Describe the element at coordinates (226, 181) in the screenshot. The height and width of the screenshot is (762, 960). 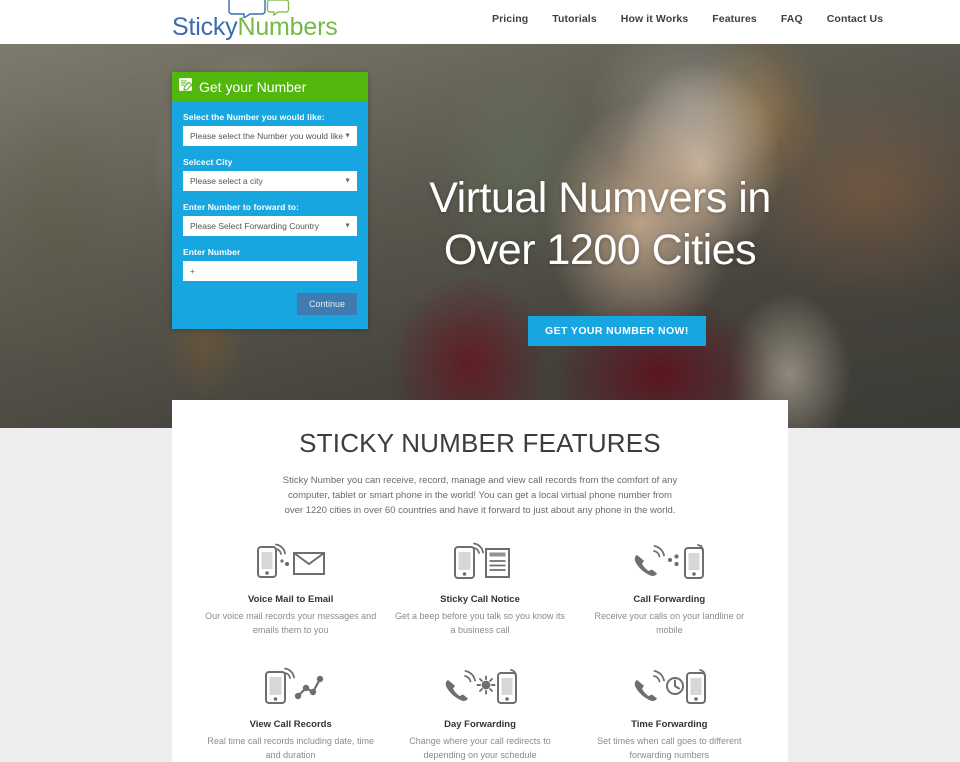
I see `select-city-value: Please select a city` at that location.